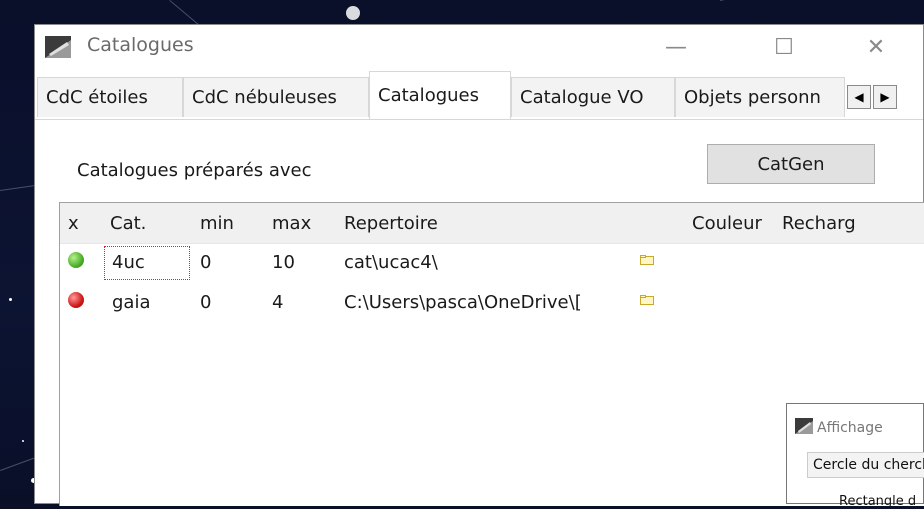  What do you see at coordinates (791, 164) in the screenshot?
I see `catgen-button: CatGen` at bounding box center [791, 164].